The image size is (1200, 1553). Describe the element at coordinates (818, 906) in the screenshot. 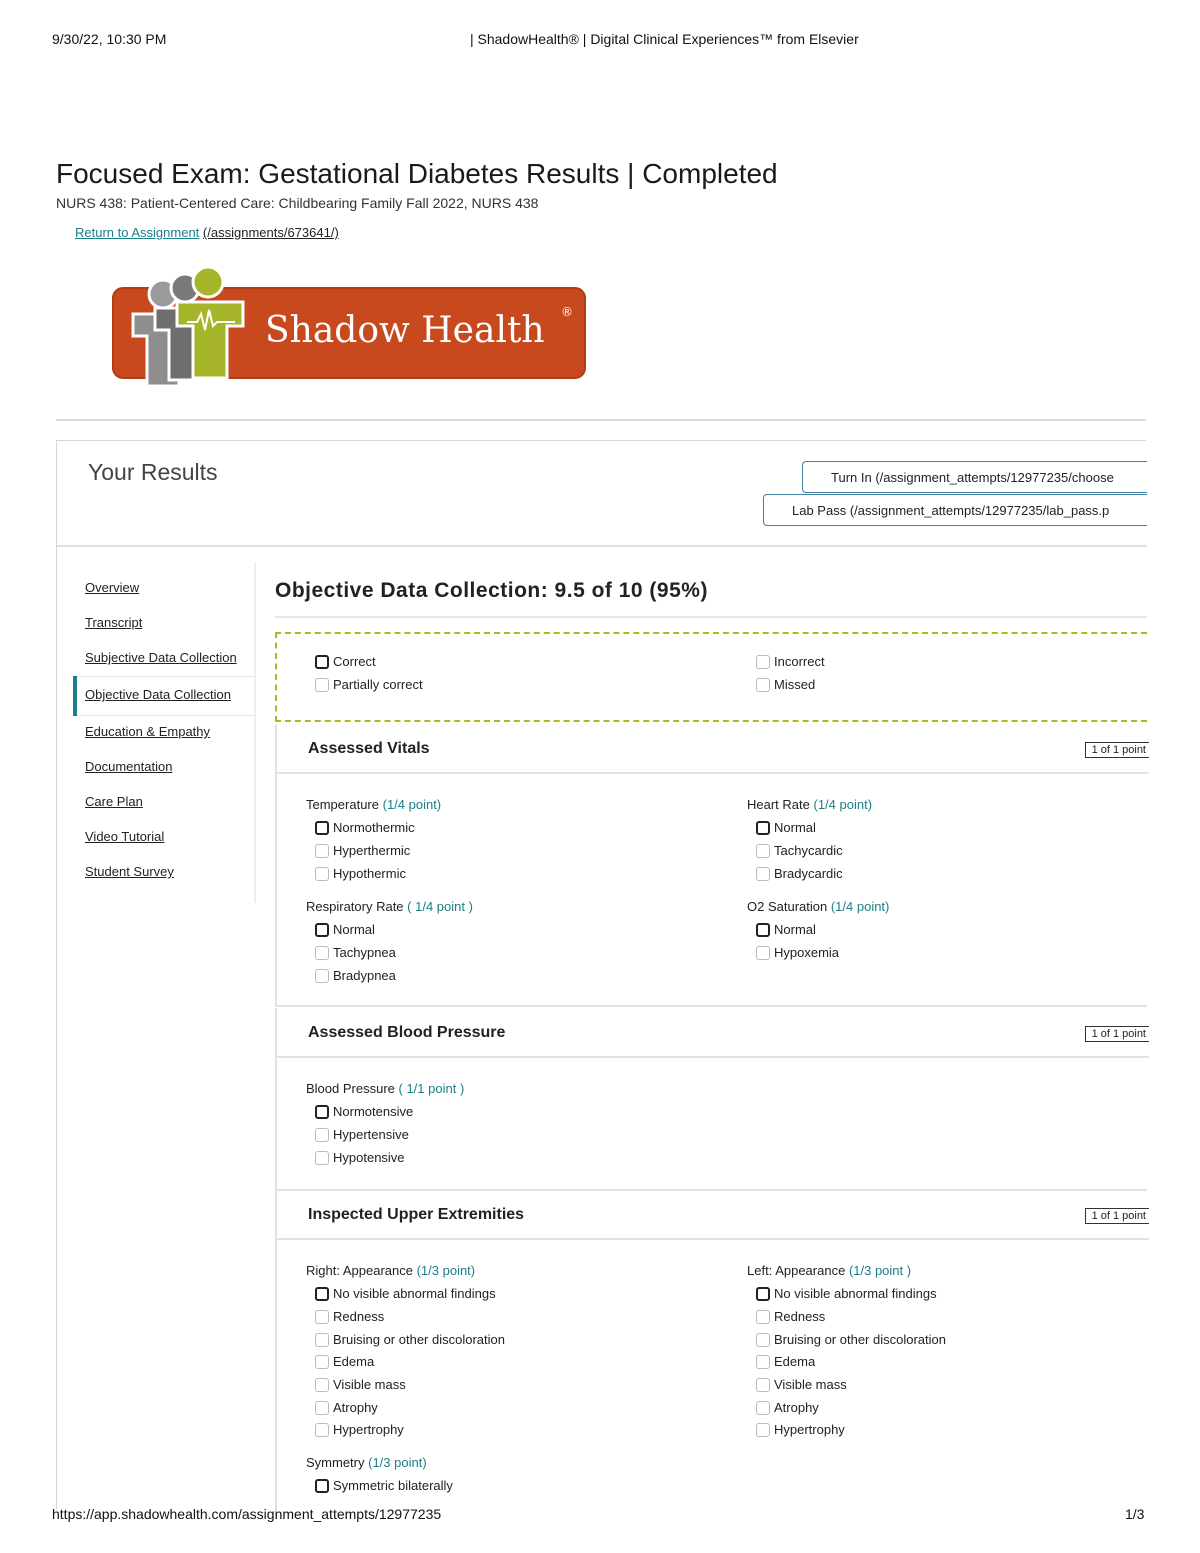

I see `question-label: O2 Saturation (1/4 point)` at that location.